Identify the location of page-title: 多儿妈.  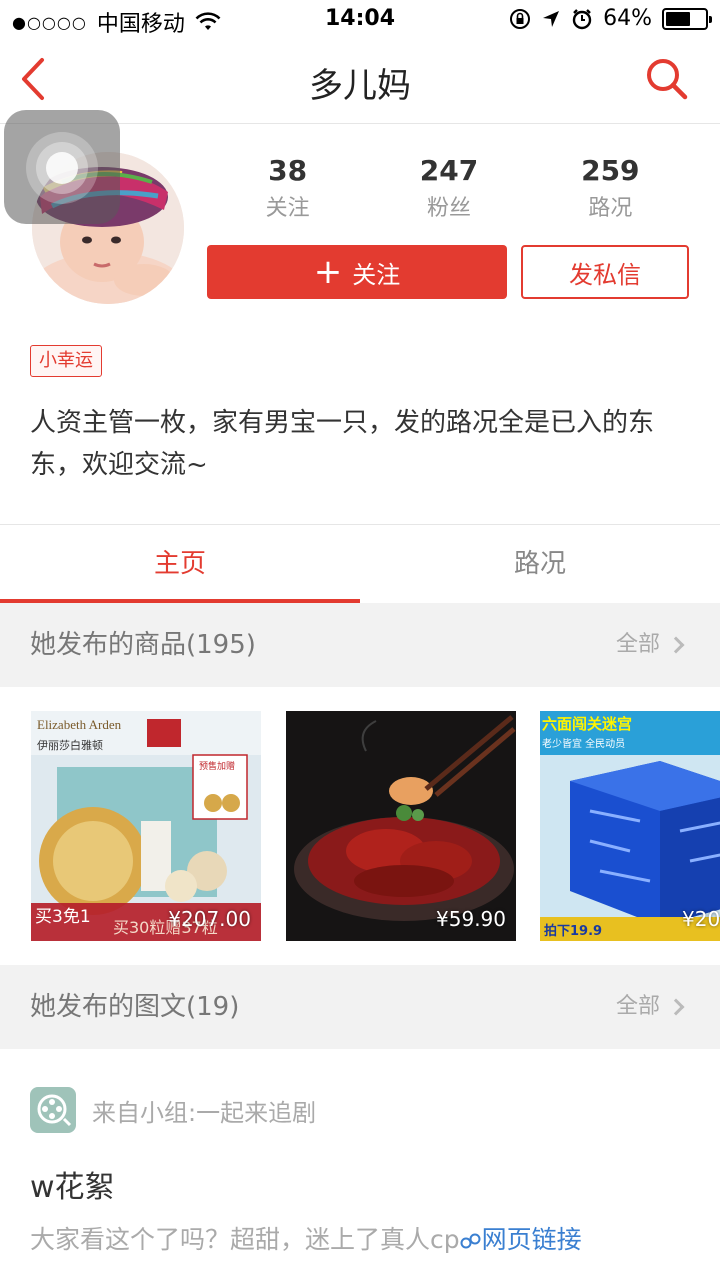
(360, 86).